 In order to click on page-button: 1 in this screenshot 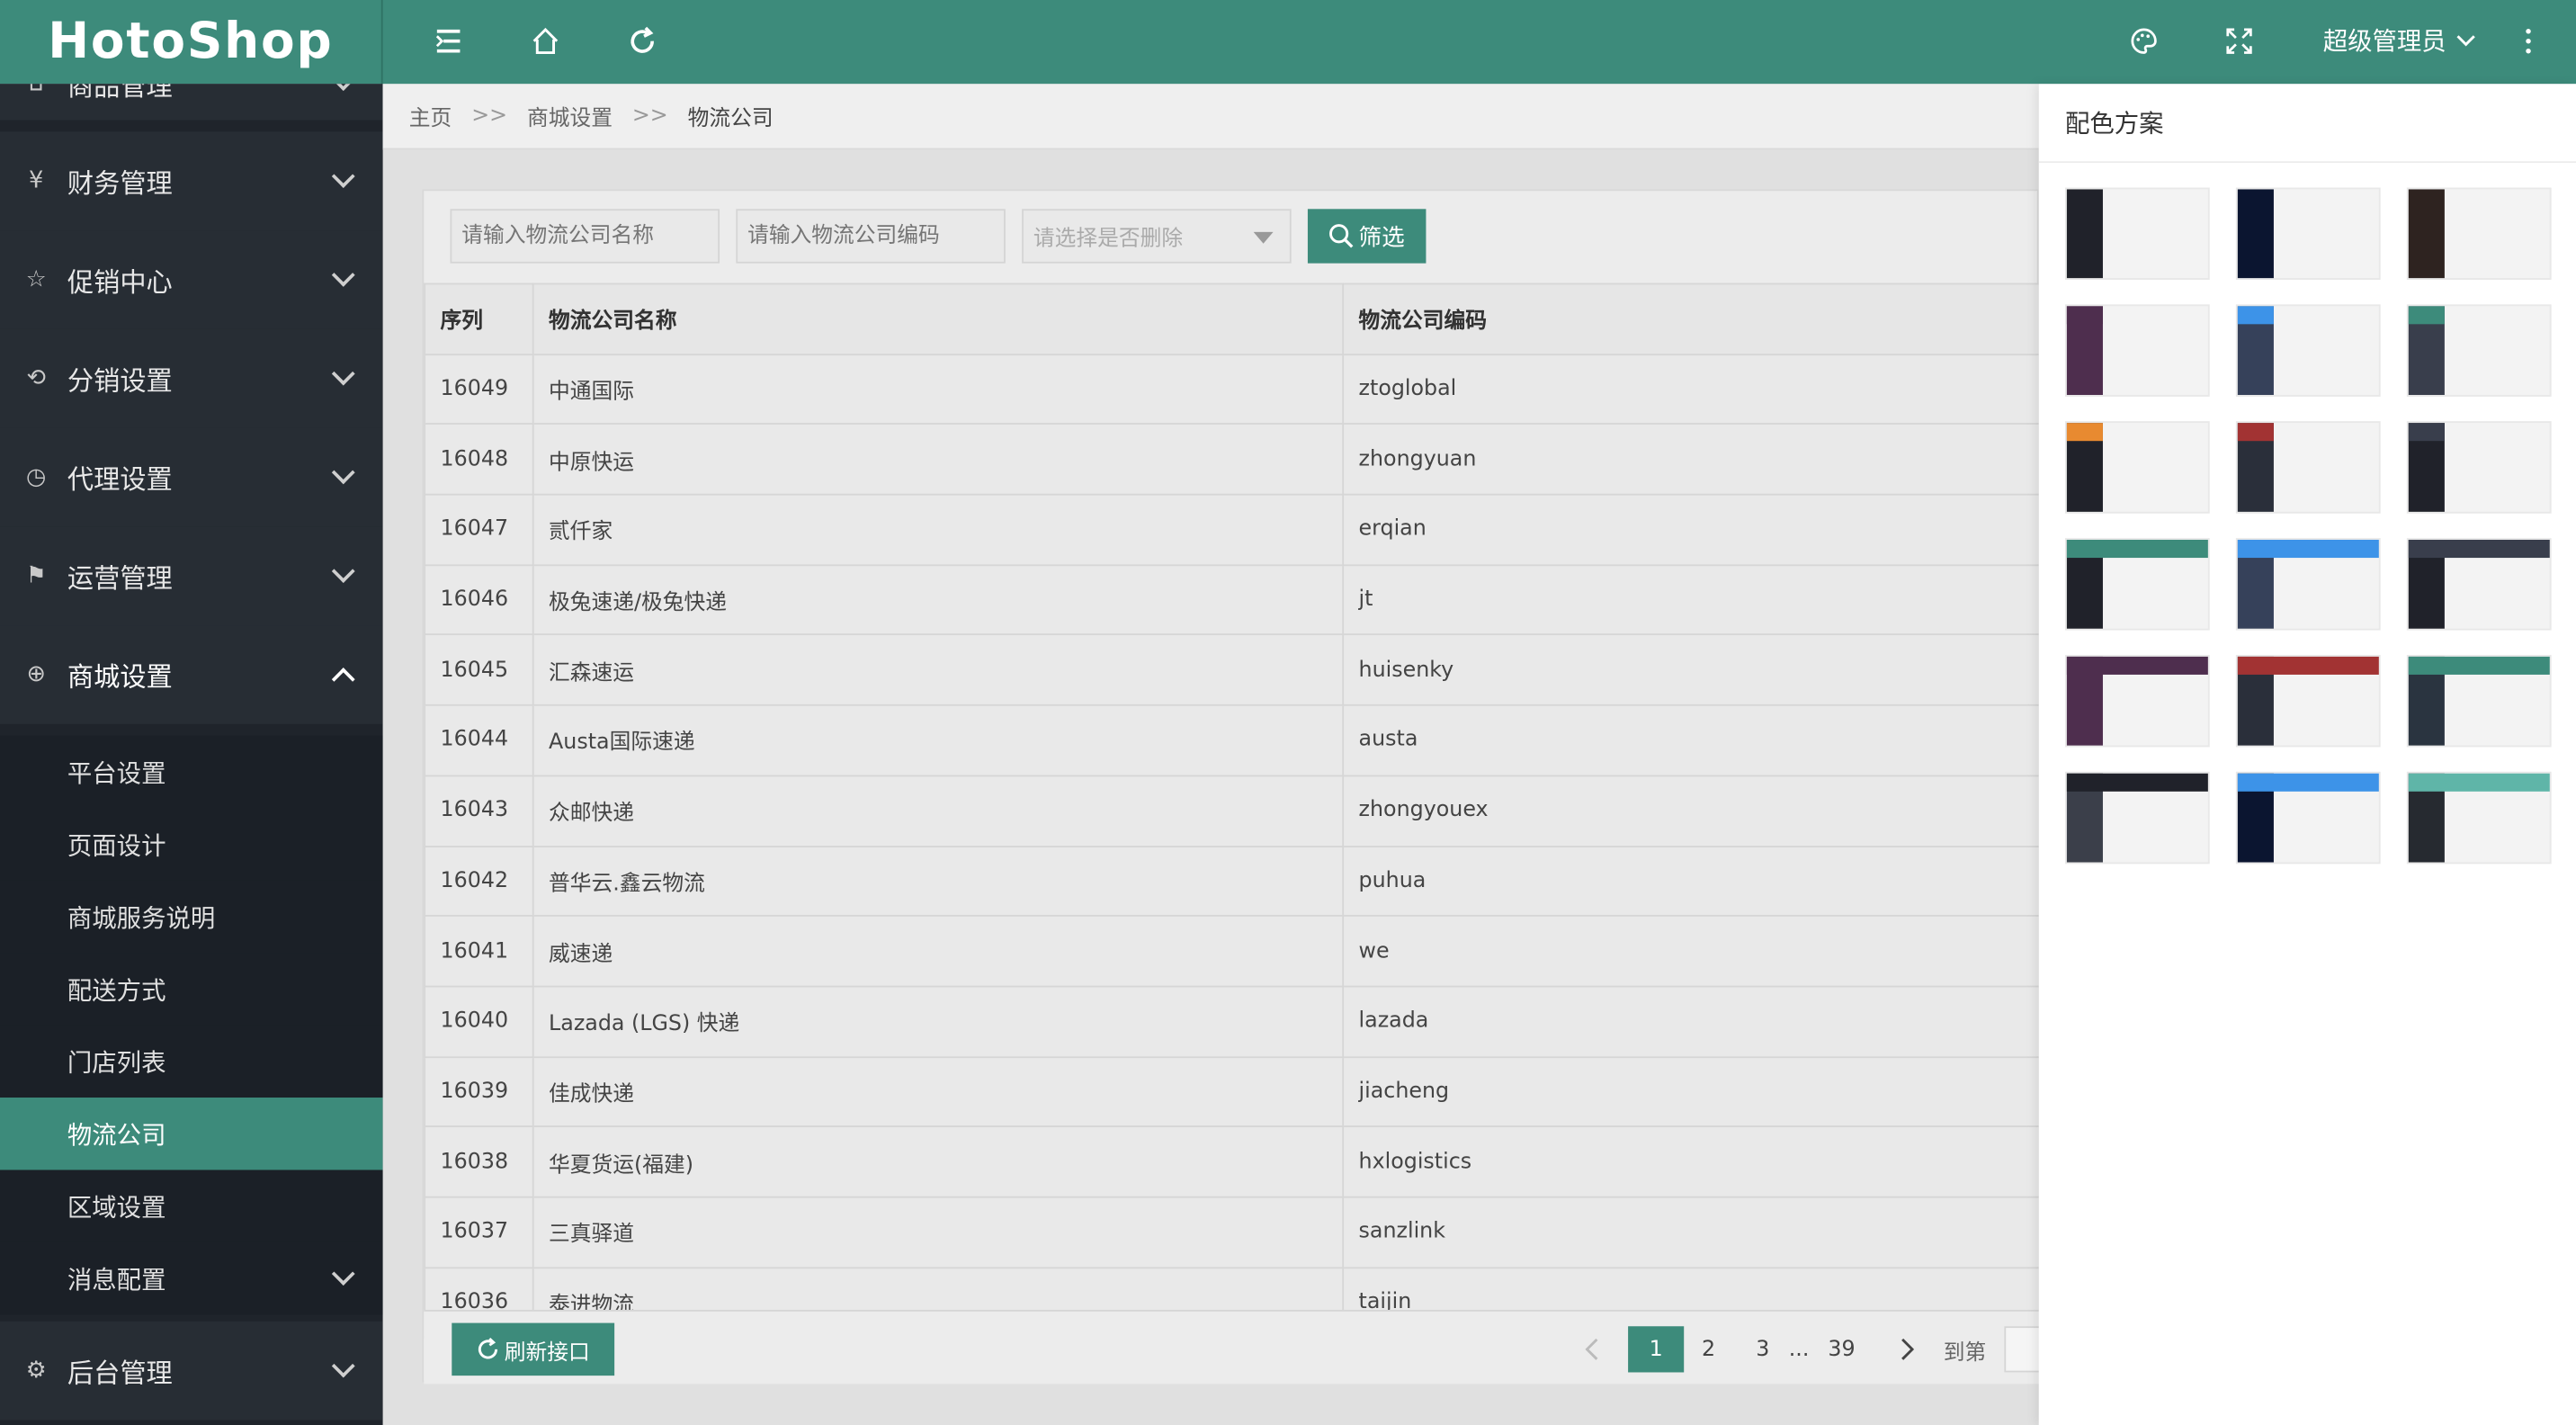, I will do `click(1656, 1349)`.